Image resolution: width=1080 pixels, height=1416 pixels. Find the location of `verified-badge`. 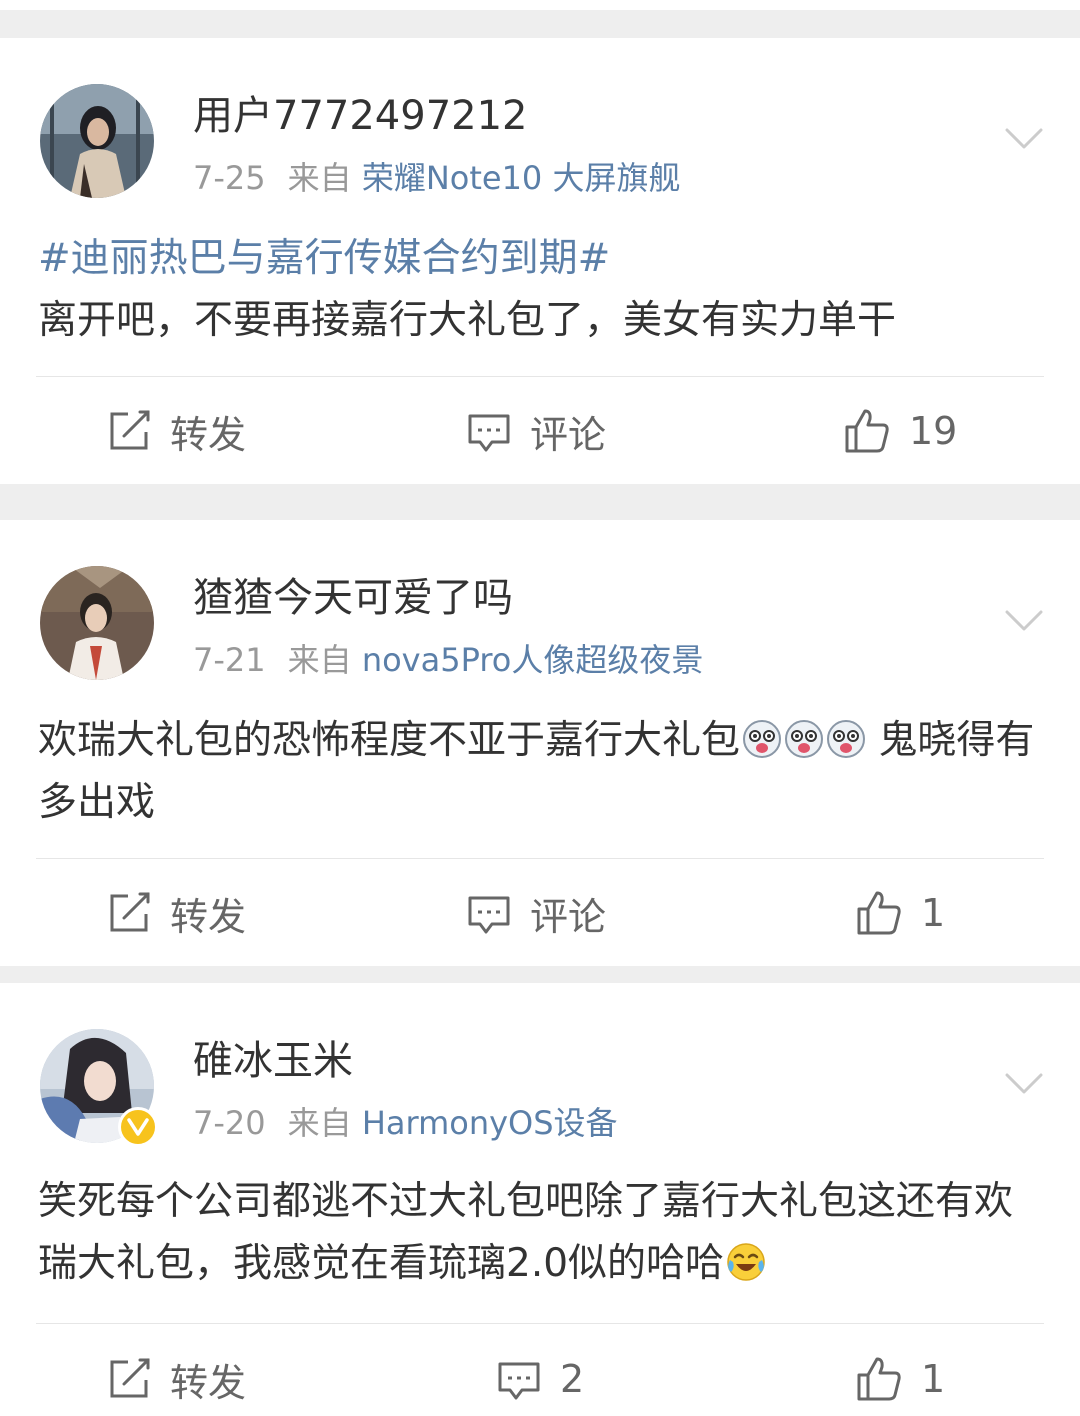

verified-badge is located at coordinates (138, 1127).